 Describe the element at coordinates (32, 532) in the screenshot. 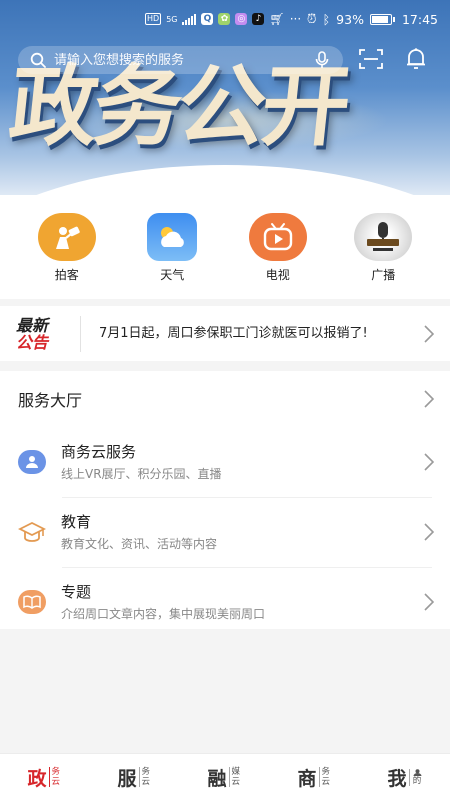

I see `graduation-cap-icon` at that location.